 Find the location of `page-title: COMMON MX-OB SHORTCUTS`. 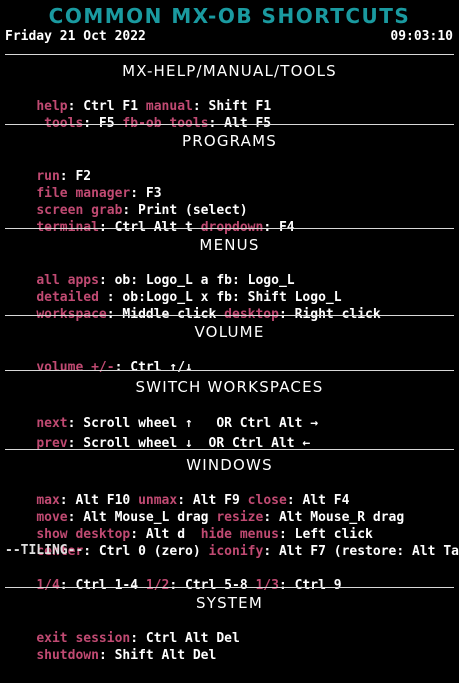

page-title: COMMON MX-OB SHORTCUTS is located at coordinates (229, 16).